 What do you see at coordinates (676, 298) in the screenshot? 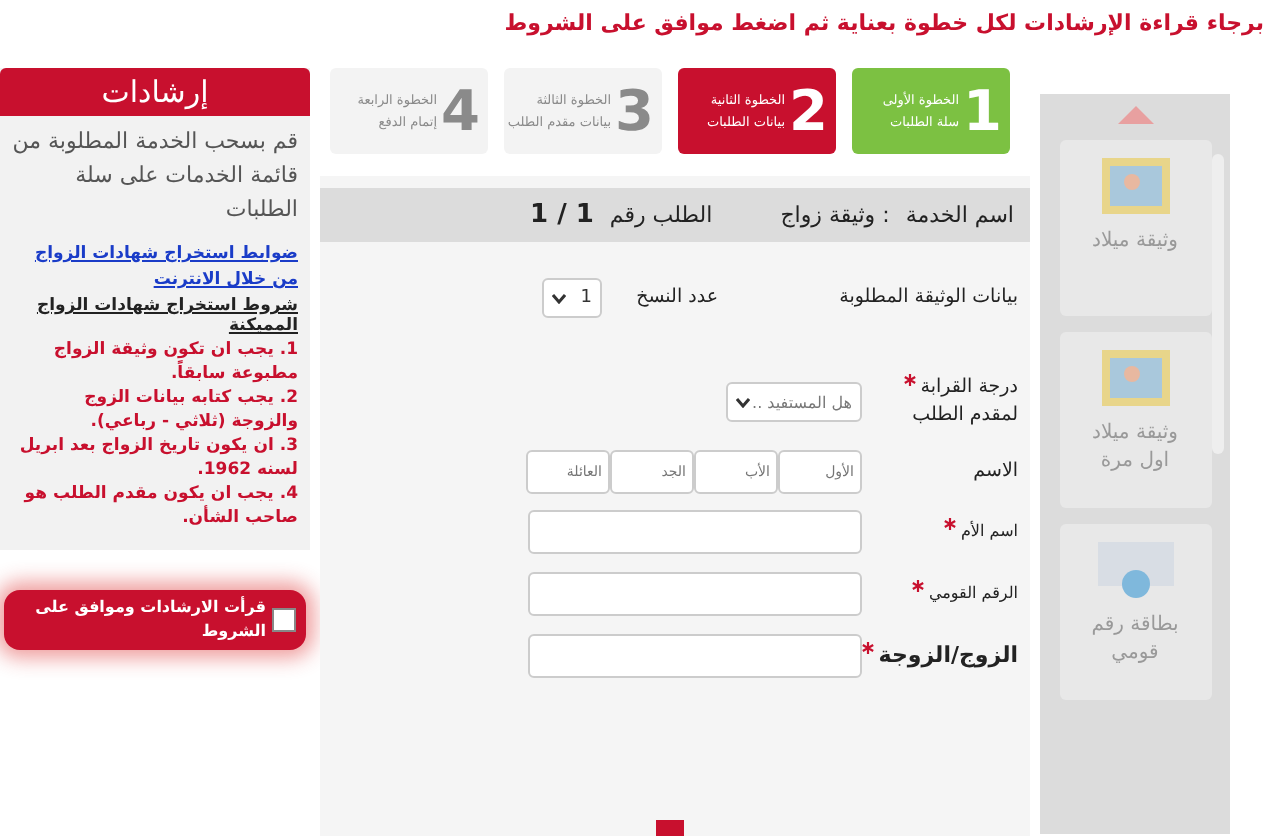
I see `copies-label: عدد النسخ` at bounding box center [676, 298].